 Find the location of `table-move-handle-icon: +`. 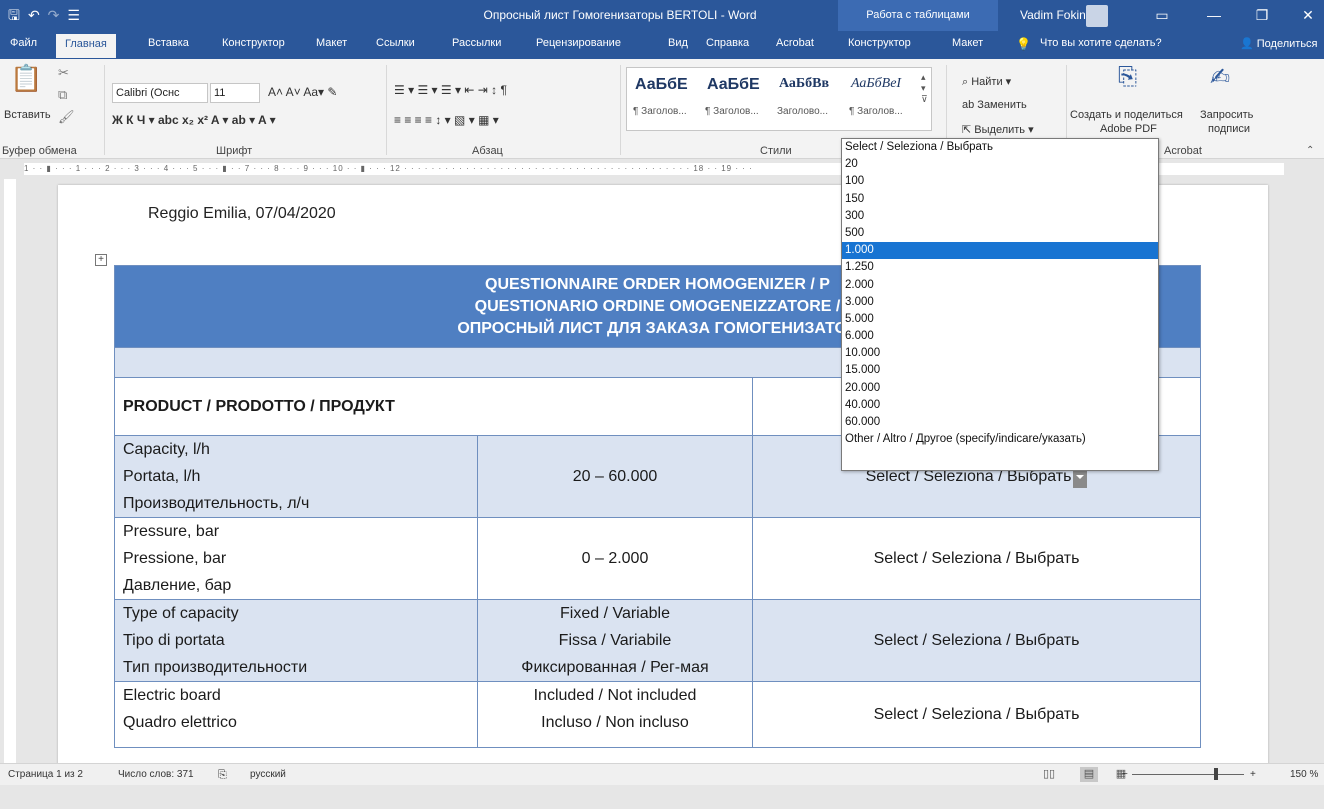

table-move-handle-icon: + is located at coordinates (101, 260).